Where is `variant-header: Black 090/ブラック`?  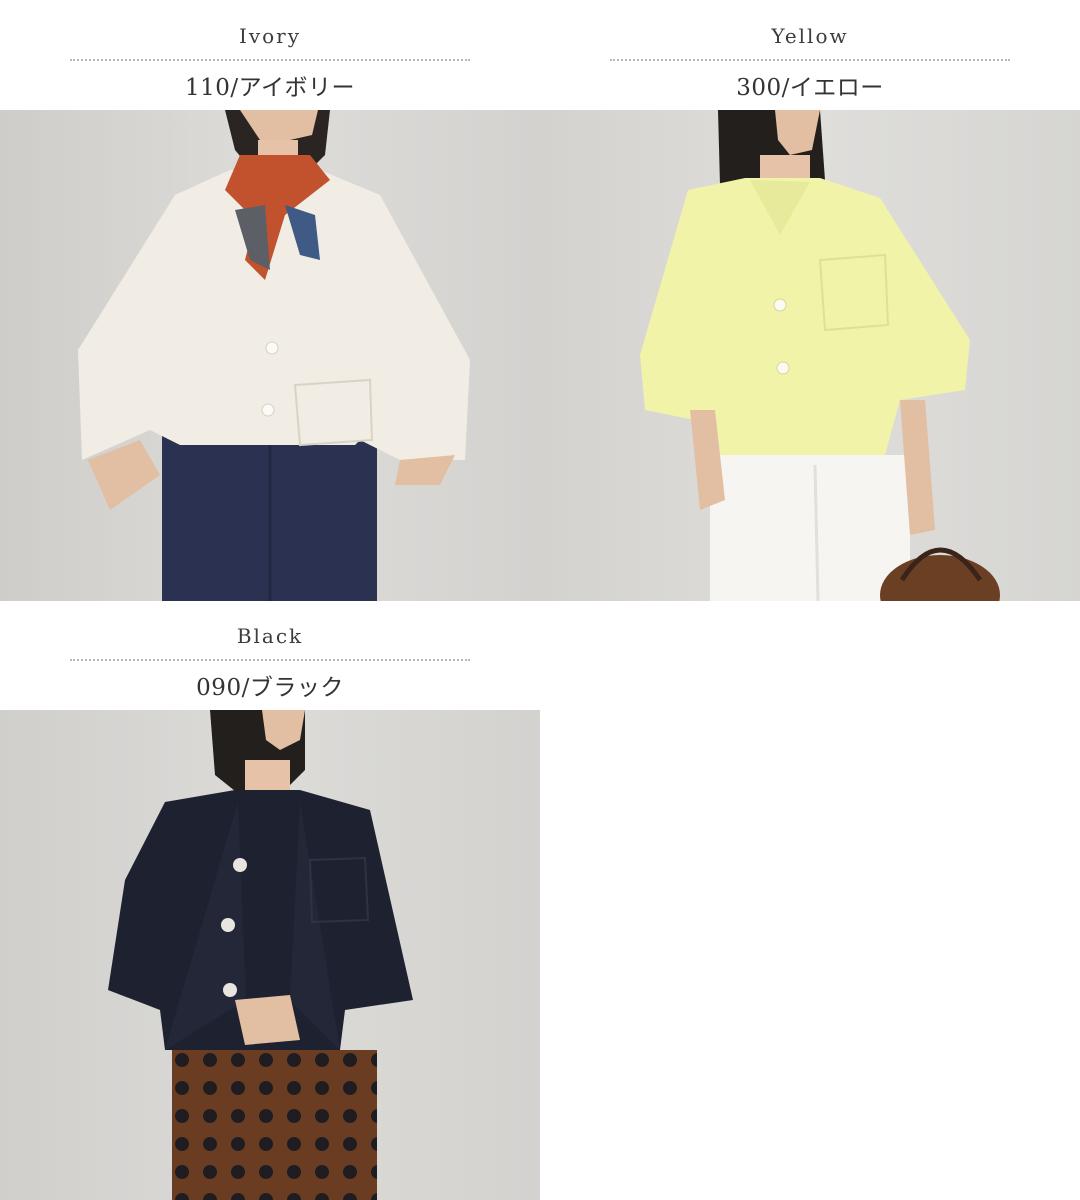 variant-header: Black 090/ブラック is located at coordinates (270, 655).